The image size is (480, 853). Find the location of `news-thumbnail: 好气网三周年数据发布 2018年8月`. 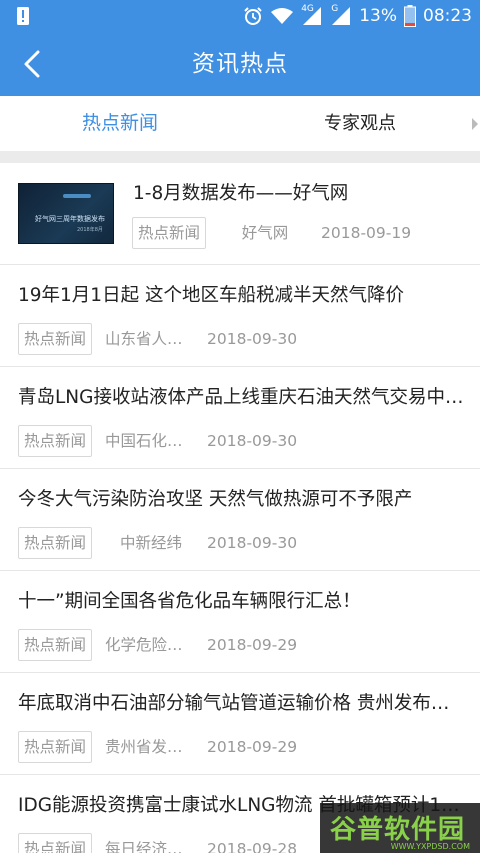

news-thumbnail: 好气网三周年数据发布 2018年8月 is located at coordinates (66, 213).